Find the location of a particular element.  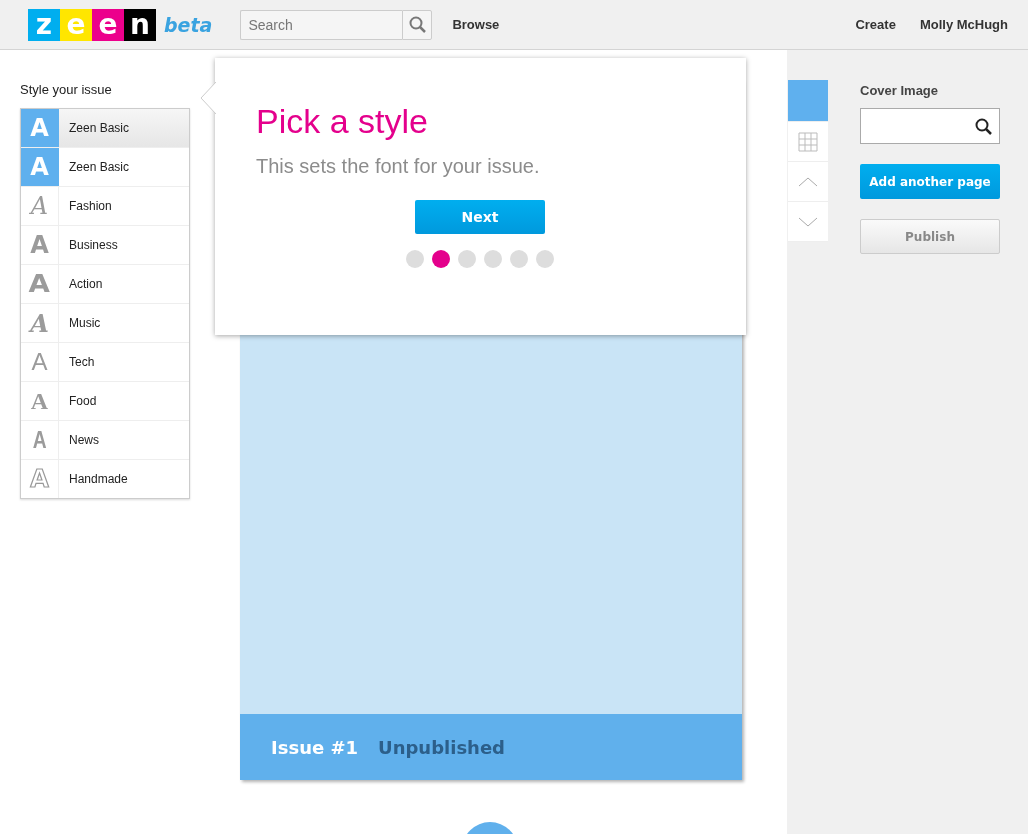

grid-icon is located at coordinates (808, 141).